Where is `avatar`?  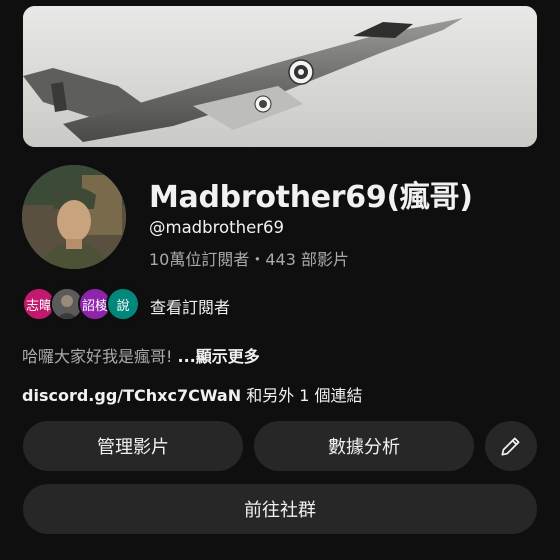 avatar is located at coordinates (74, 217).